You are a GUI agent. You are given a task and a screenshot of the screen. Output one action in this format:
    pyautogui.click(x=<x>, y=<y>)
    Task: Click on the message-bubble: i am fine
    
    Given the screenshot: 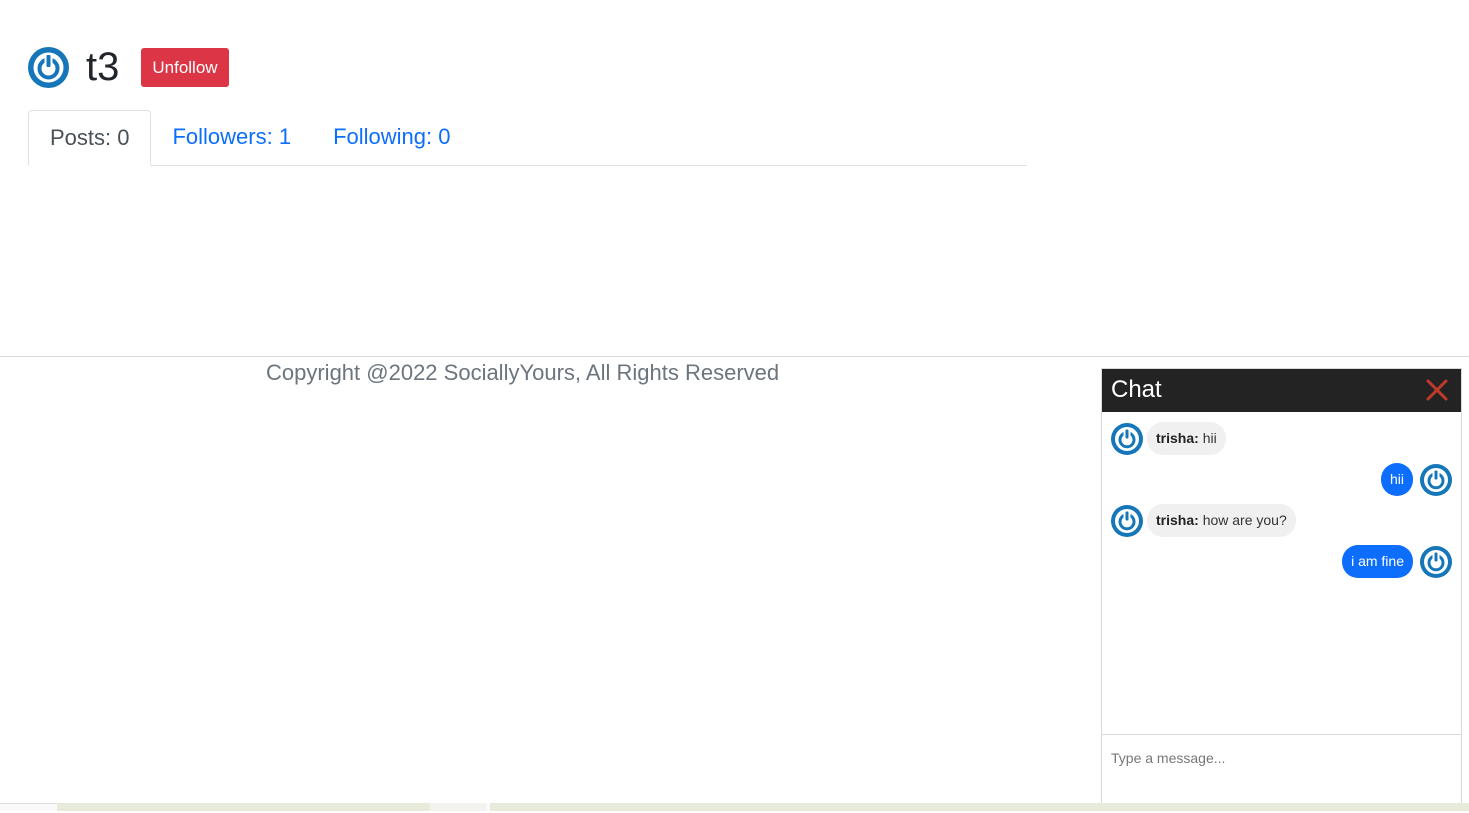 What is the action you would take?
    pyautogui.click(x=1377, y=561)
    